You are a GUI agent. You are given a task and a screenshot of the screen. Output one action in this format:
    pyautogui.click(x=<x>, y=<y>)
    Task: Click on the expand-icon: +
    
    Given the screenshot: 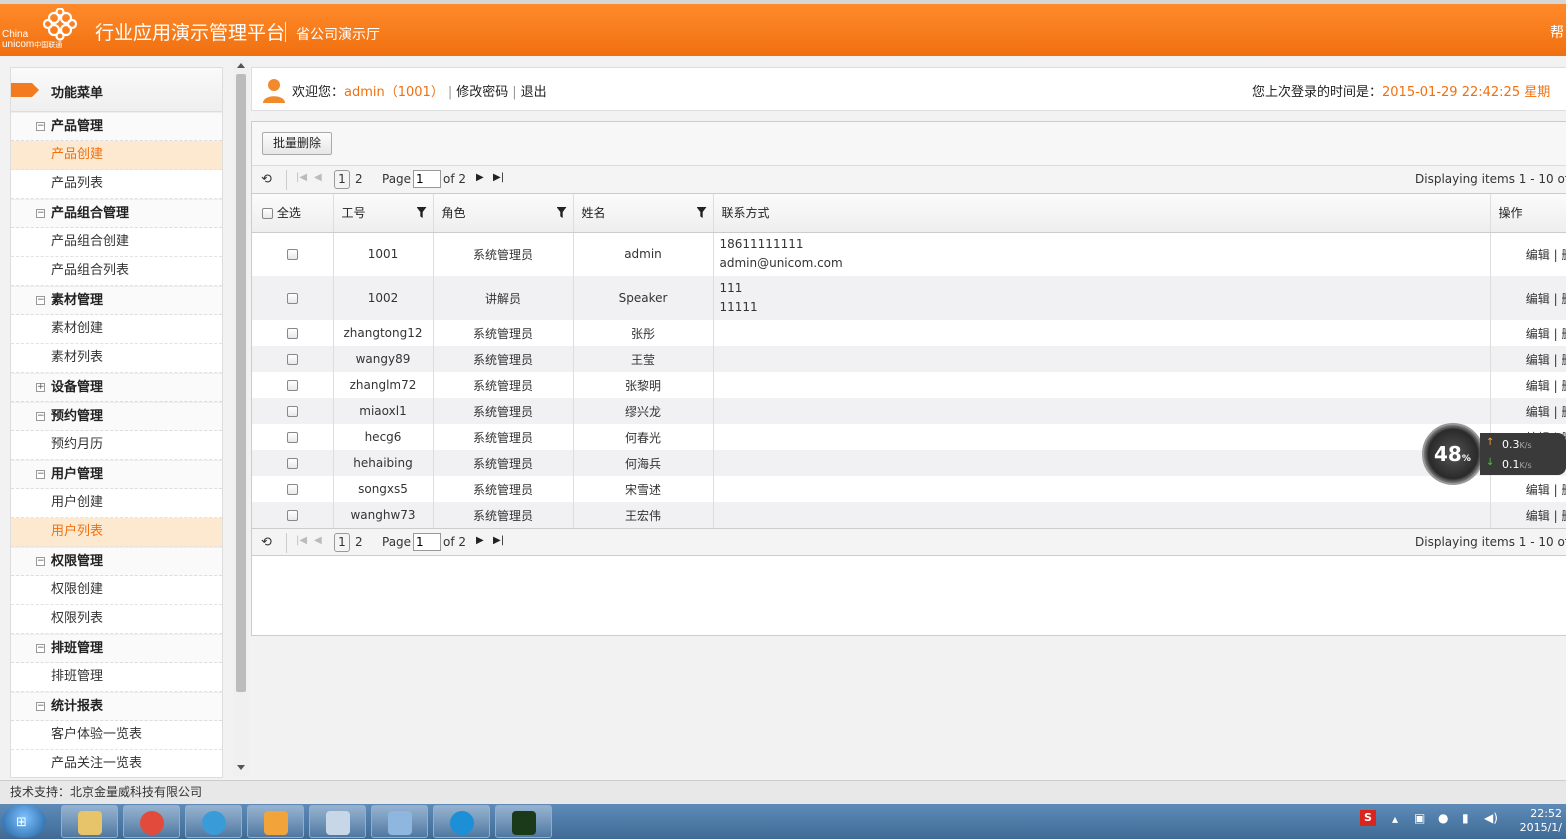 What is the action you would take?
    pyautogui.click(x=40, y=387)
    